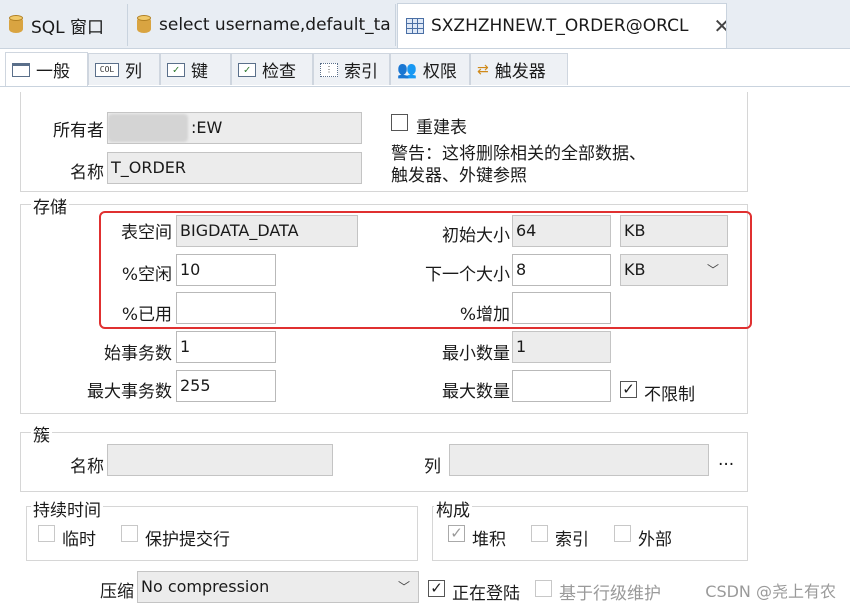 This screenshot has width=850, height=607. Describe the element at coordinates (138, 354) in the screenshot. I see `initrans-label: 始事务数` at that location.